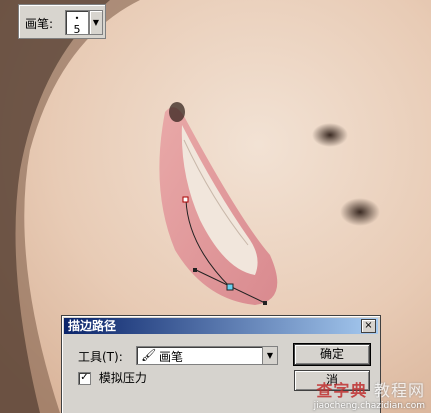 The height and width of the screenshot is (413, 431). Describe the element at coordinates (171, 357) in the screenshot. I see `tool-value: 画笔` at that location.